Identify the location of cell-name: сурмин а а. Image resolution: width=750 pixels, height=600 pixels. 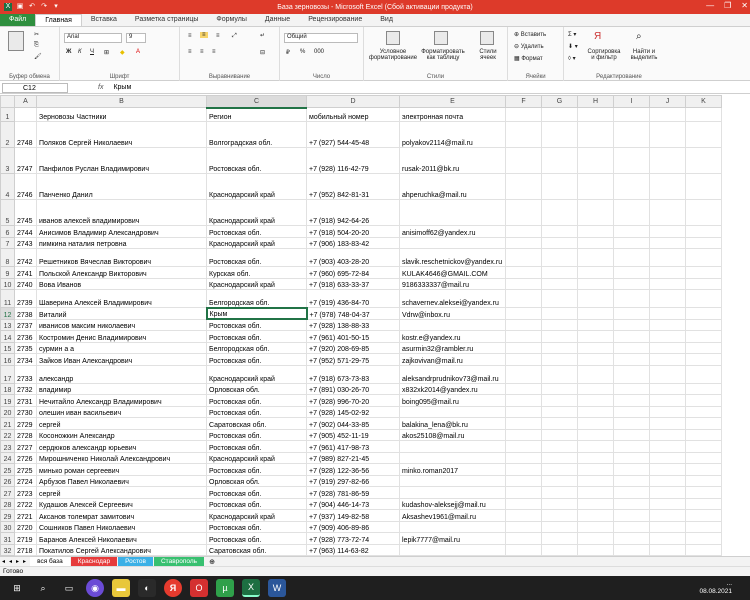
(121, 347).